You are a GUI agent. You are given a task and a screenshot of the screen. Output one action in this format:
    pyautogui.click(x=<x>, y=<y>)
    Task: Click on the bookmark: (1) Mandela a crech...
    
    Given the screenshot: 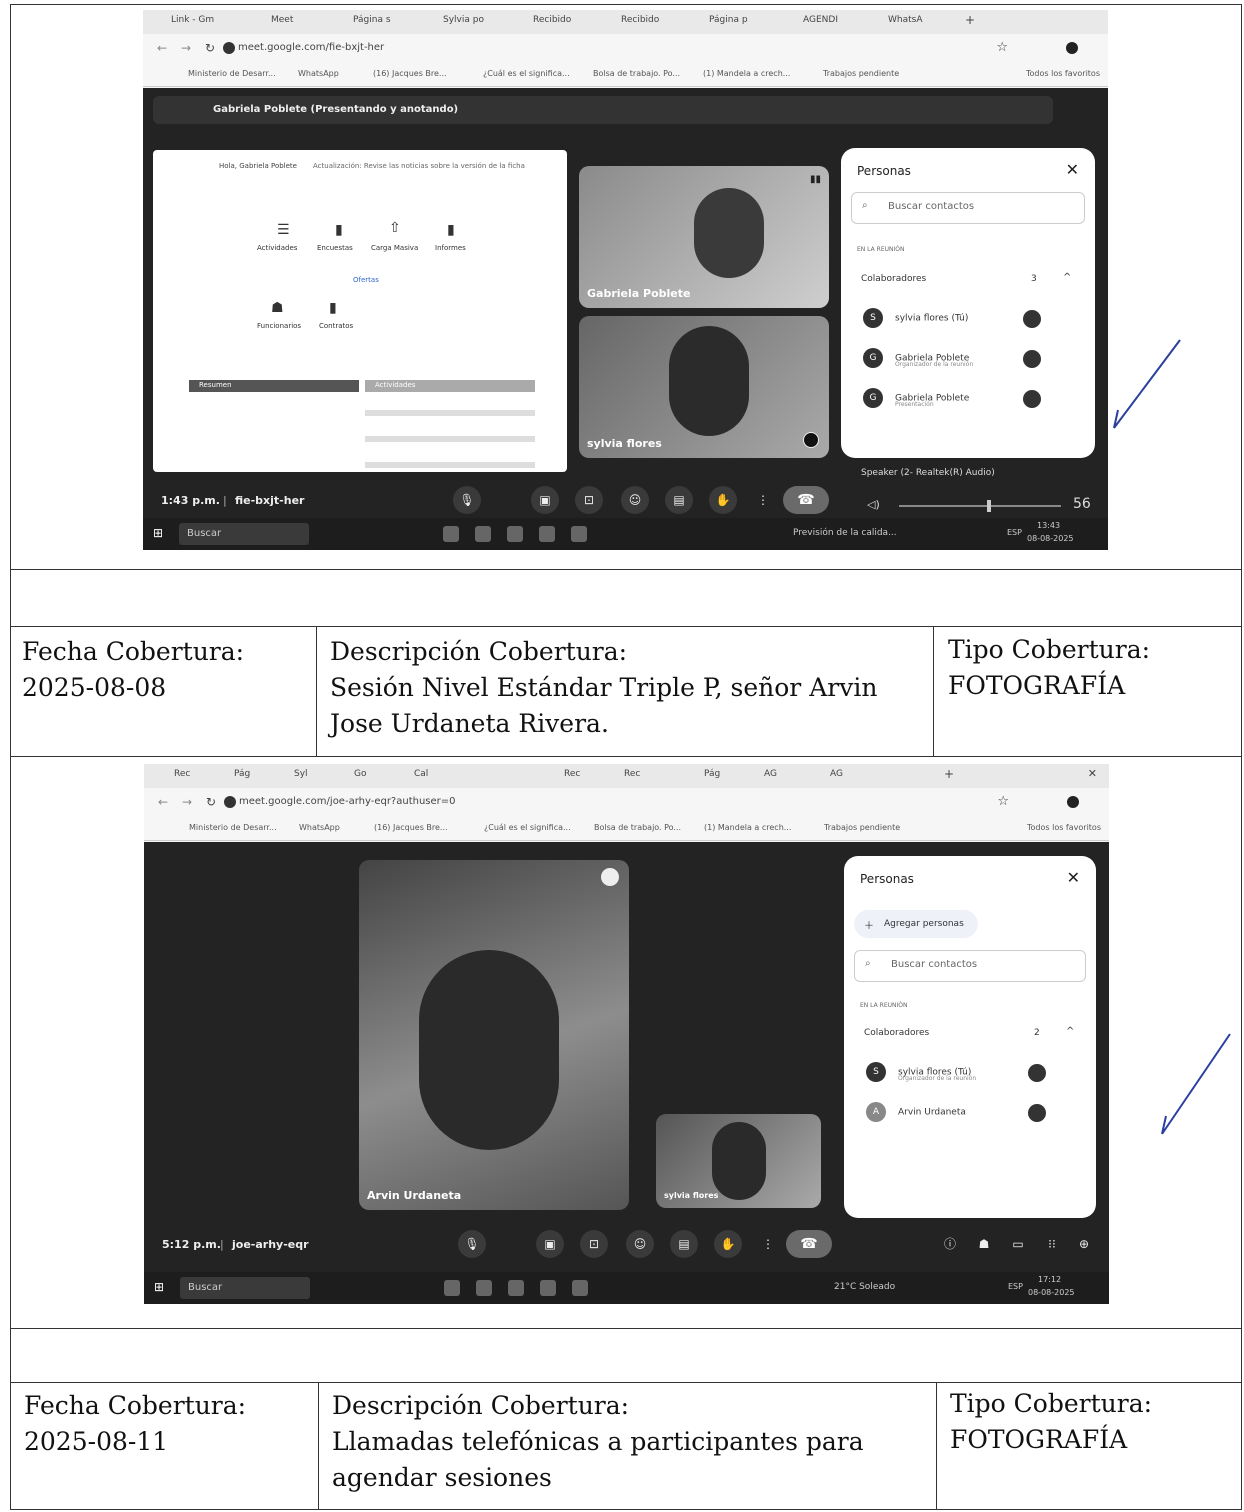 What is the action you would take?
    pyautogui.click(x=747, y=827)
    